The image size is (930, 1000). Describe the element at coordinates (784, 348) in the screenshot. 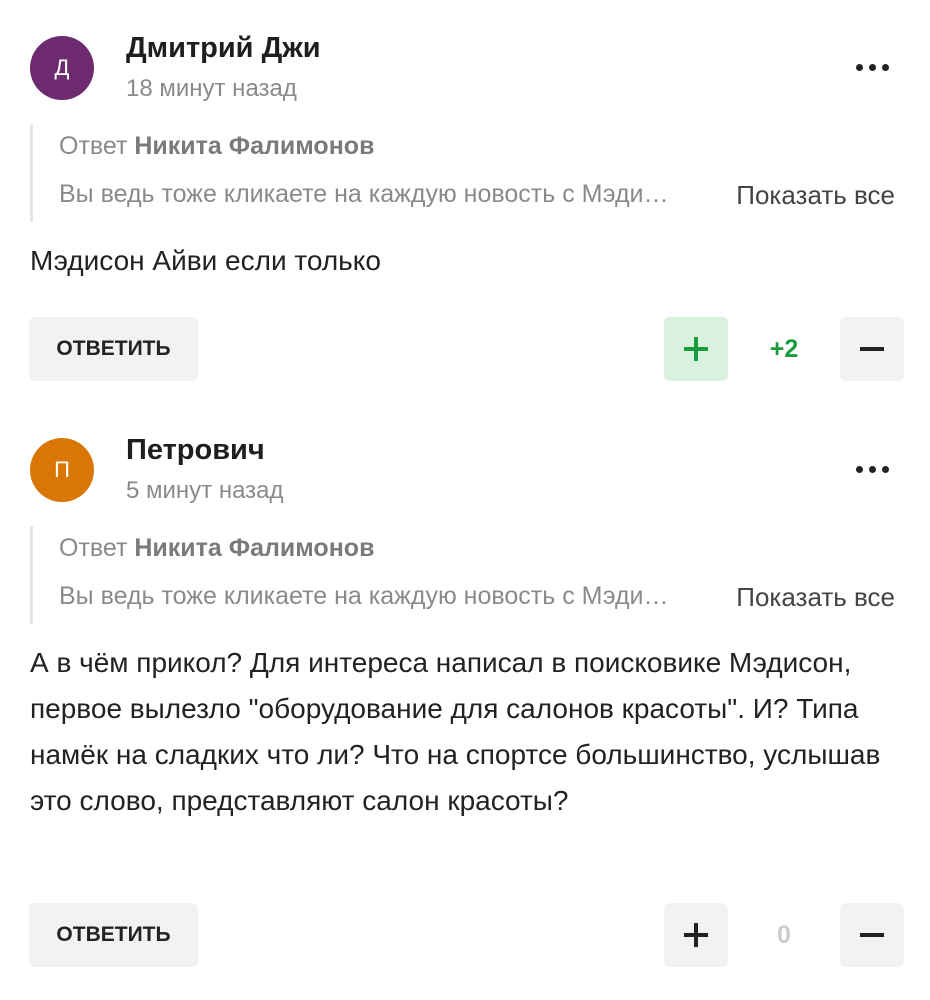

I see `vote-score: +2` at that location.